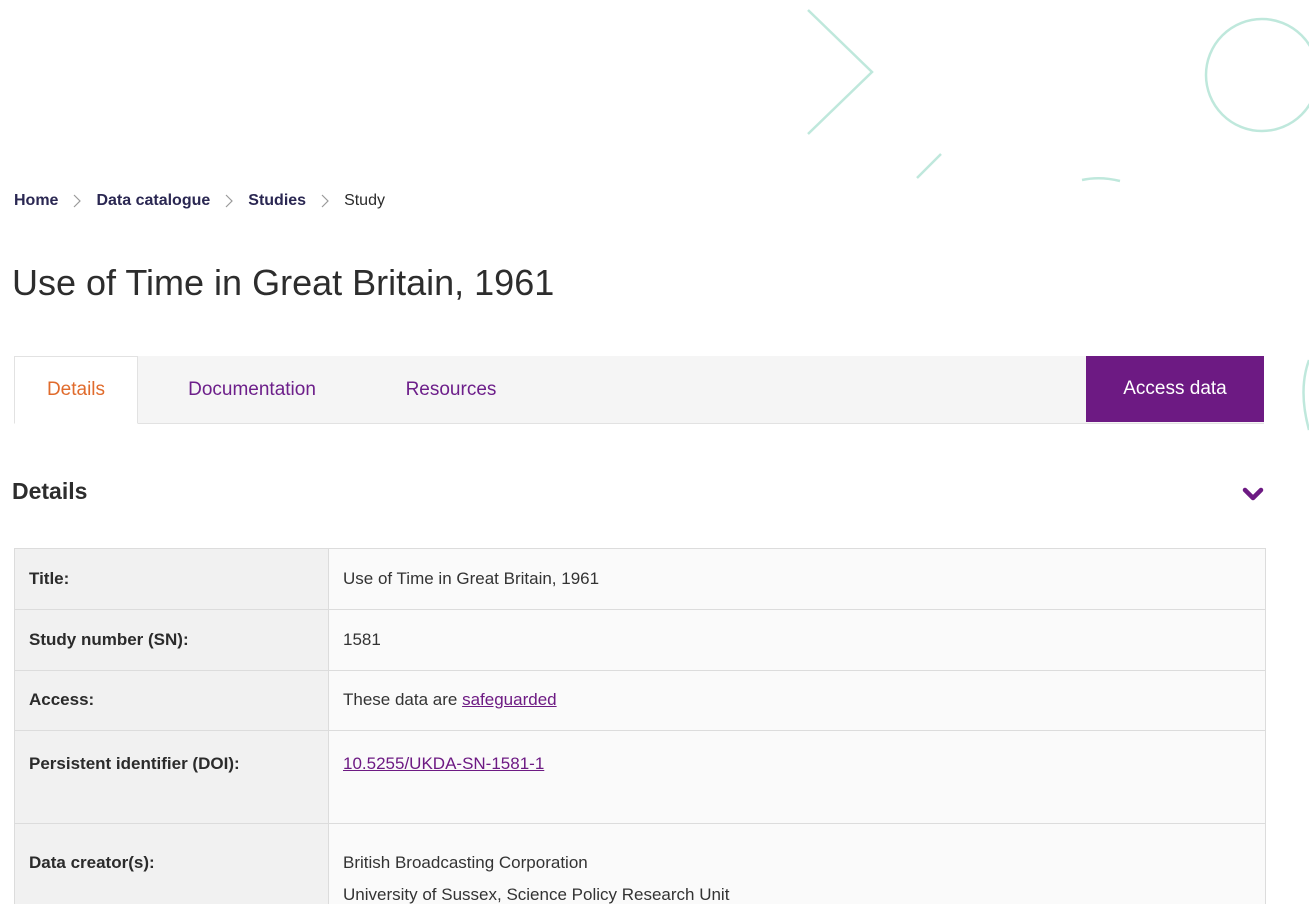 This screenshot has width=1309, height=904. What do you see at coordinates (403, 699) in the screenshot?
I see `access-prefix-text: These data are` at bounding box center [403, 699].